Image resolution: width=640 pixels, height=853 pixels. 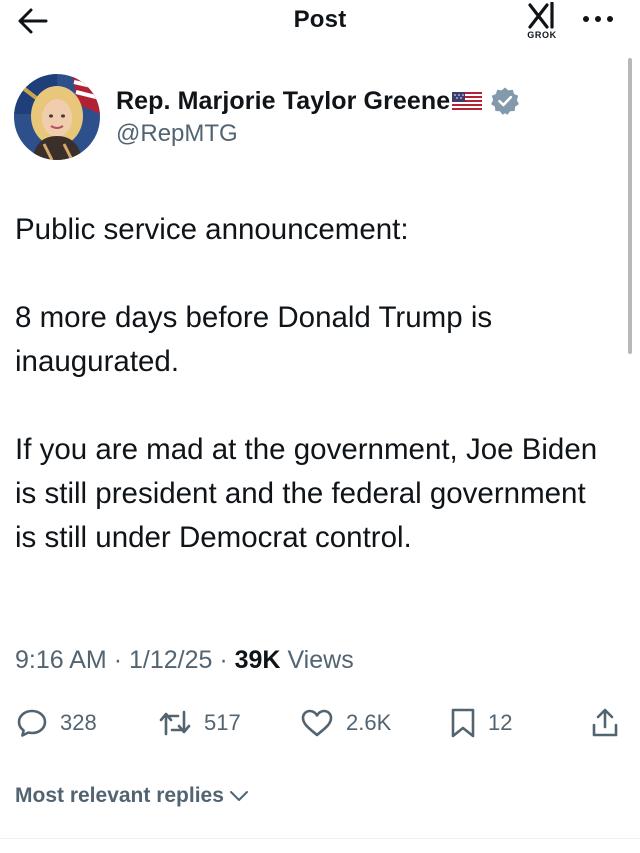 I want to click on reply-icon, so click(x=32, y=723).